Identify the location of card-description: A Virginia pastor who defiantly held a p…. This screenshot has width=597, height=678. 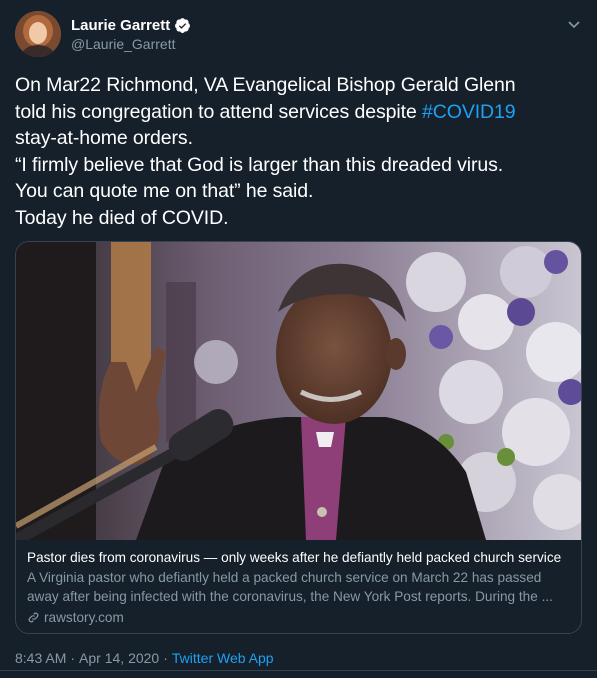
(298, 587).